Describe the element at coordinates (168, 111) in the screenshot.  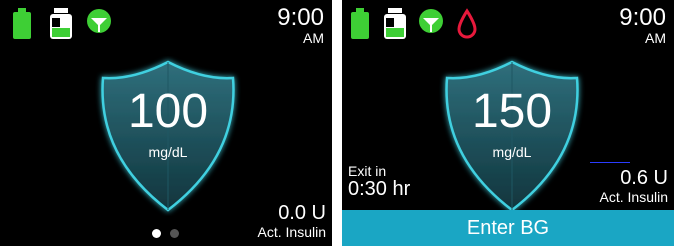
I see `bg-value: 100` at that location.